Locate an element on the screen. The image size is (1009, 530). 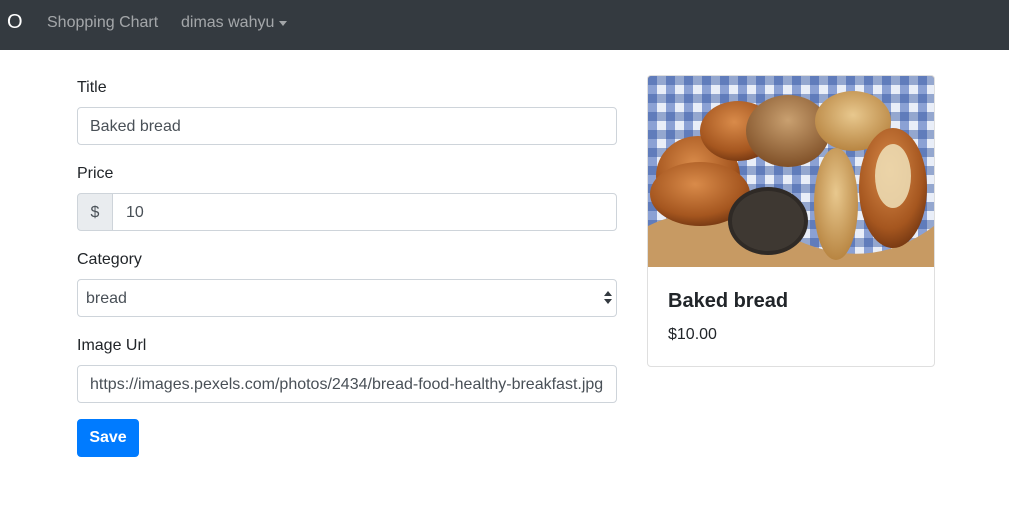
price-input-group: $ 10 is located at coordinates (347, 212).